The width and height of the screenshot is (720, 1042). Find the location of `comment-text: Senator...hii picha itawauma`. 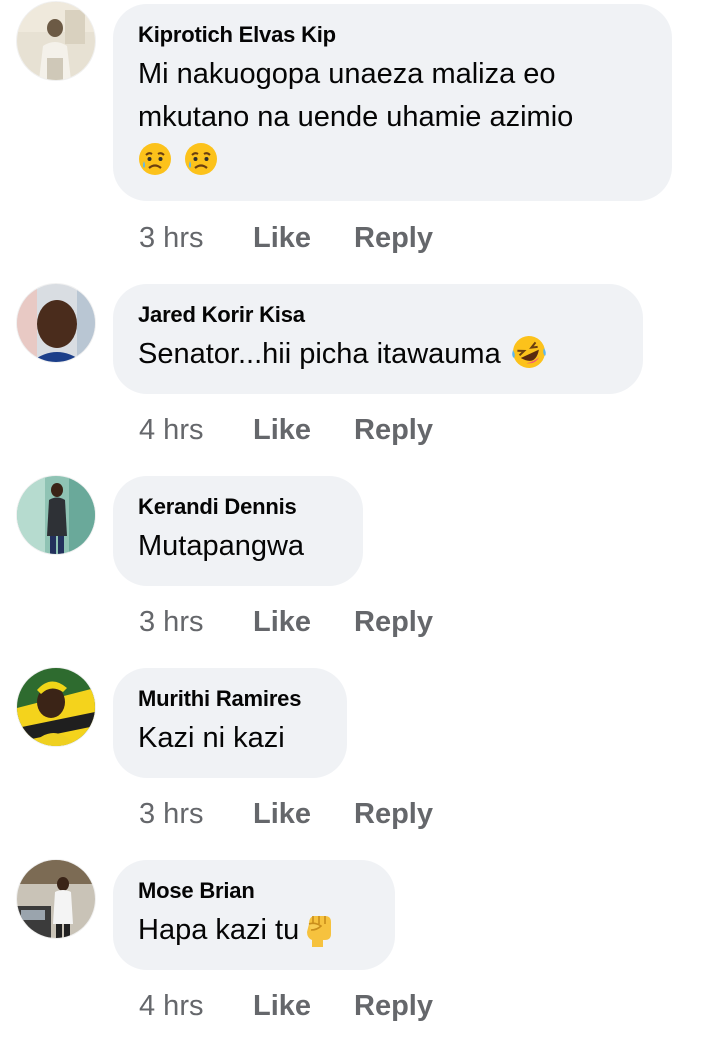

comment-text: Senator...hii picha itawauma is located at coordinates (377, 354).